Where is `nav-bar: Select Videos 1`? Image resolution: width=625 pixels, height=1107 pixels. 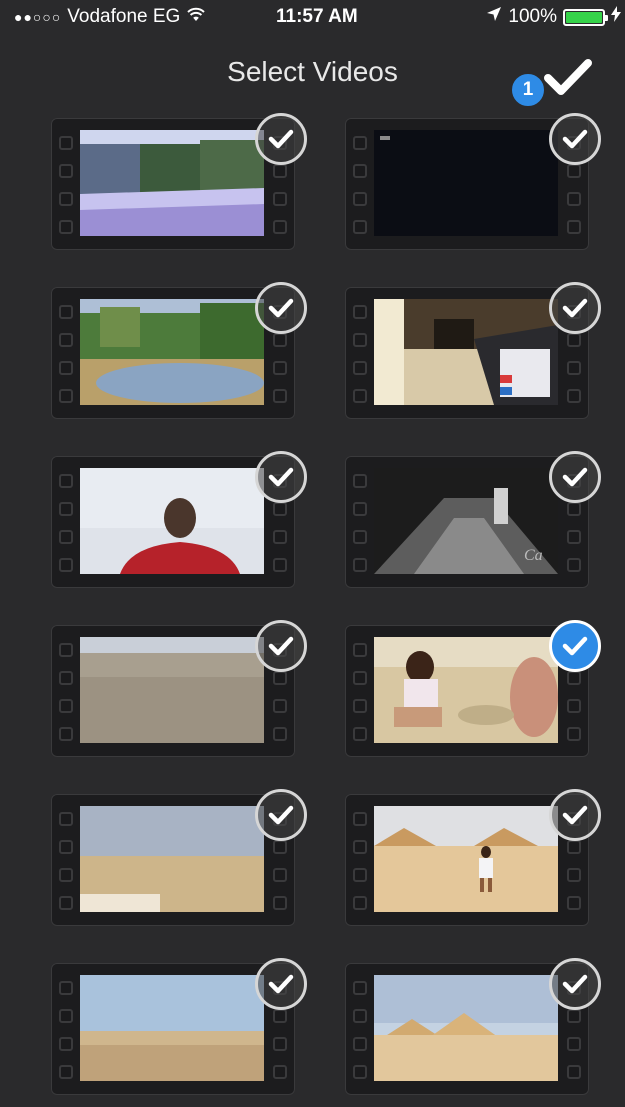
nav-bar: Select Videos 1 is located at coordinates (312, 71).